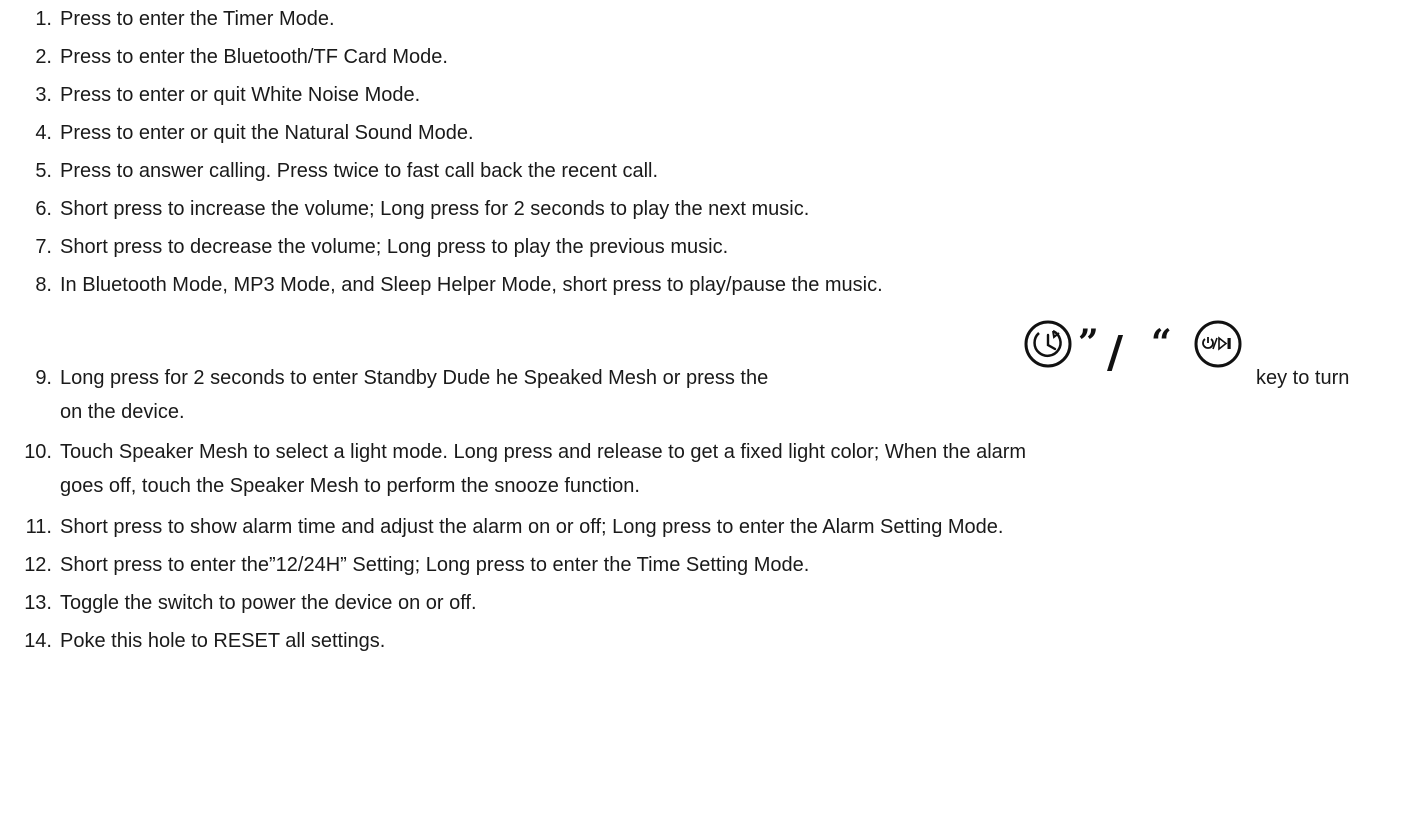 This screenshot has height=819, width=1407. Describe the element at coordinates (38, 527) in the screenshot. I see `item-number: 11.` at that location.